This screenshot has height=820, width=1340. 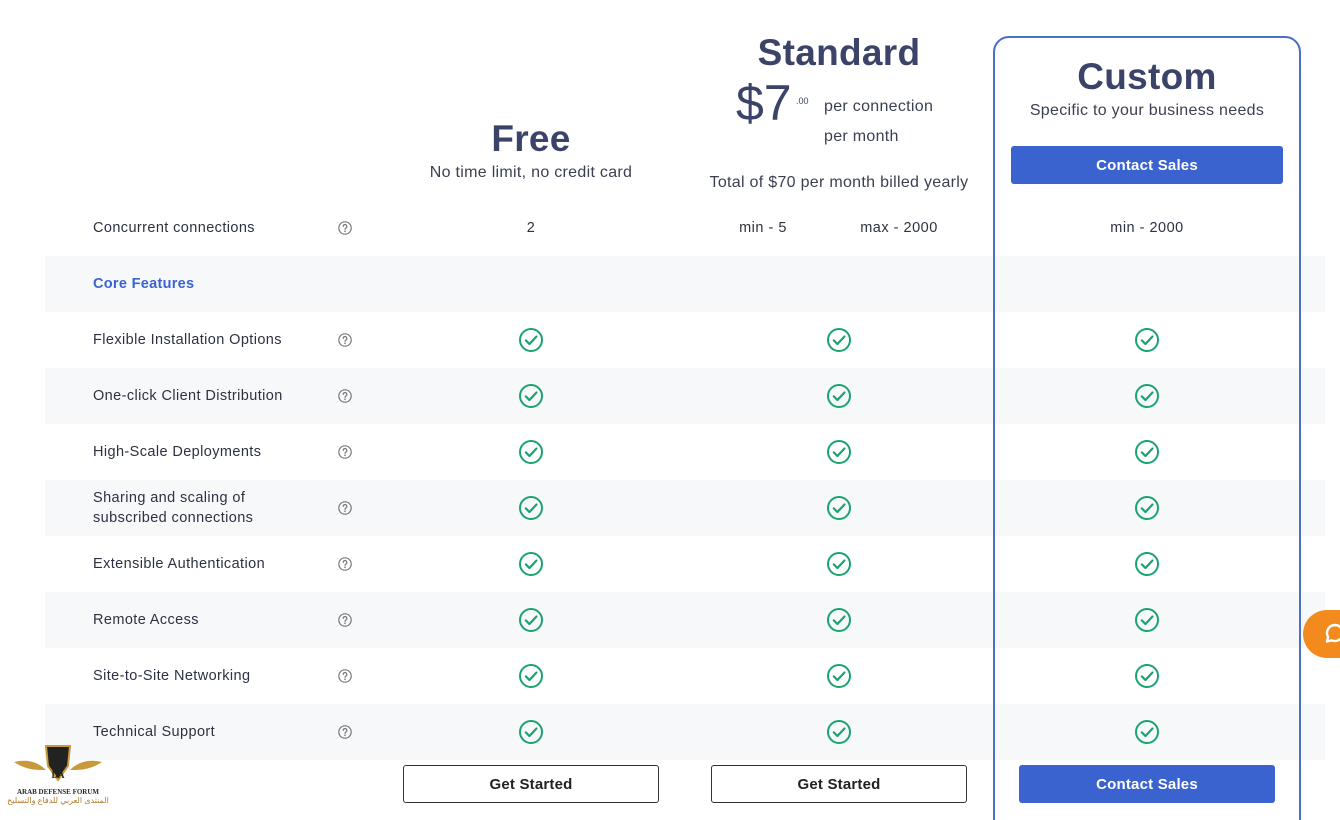 I want to click on billing-note: Total of $70 per month billed yearly, so click(x=839, y=182).